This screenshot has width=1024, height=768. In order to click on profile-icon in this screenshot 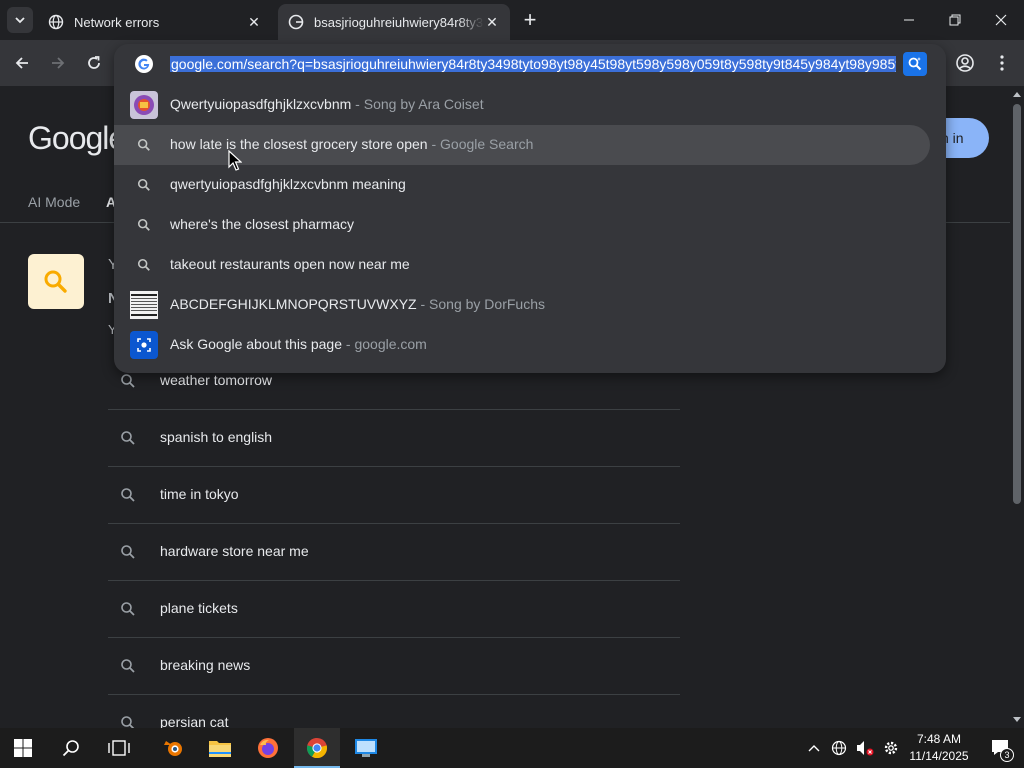, I will do `click(965, 63)`.